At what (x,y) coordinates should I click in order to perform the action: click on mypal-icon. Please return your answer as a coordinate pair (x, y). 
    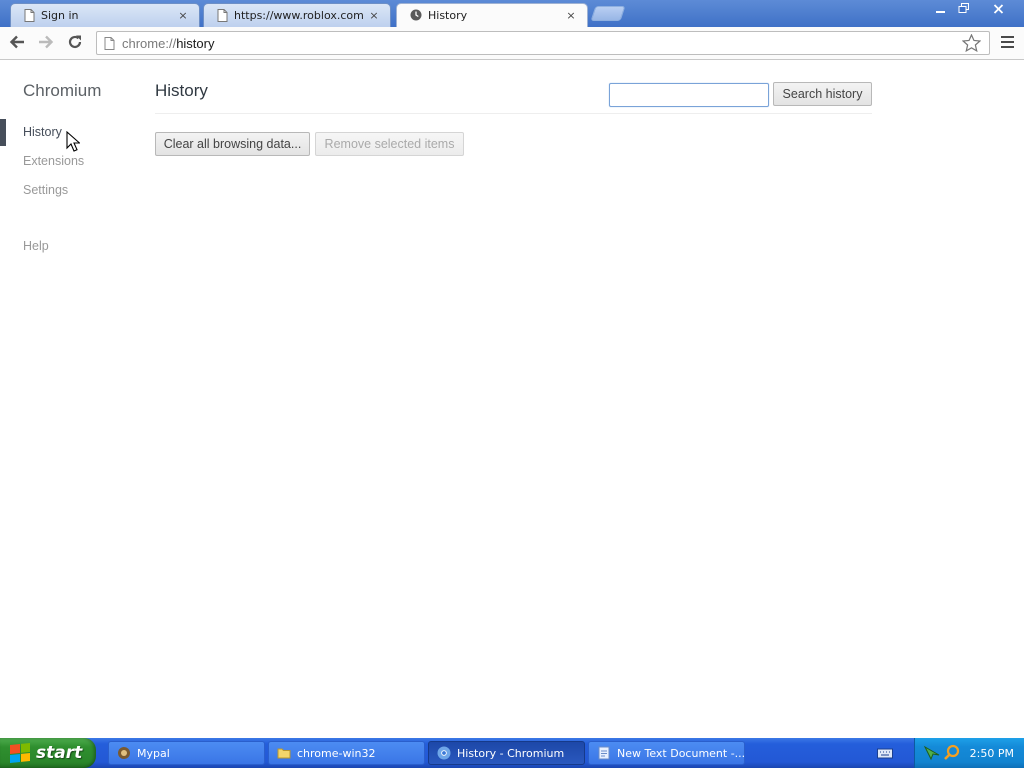
    Looking at the image, I should click on (124, 753).